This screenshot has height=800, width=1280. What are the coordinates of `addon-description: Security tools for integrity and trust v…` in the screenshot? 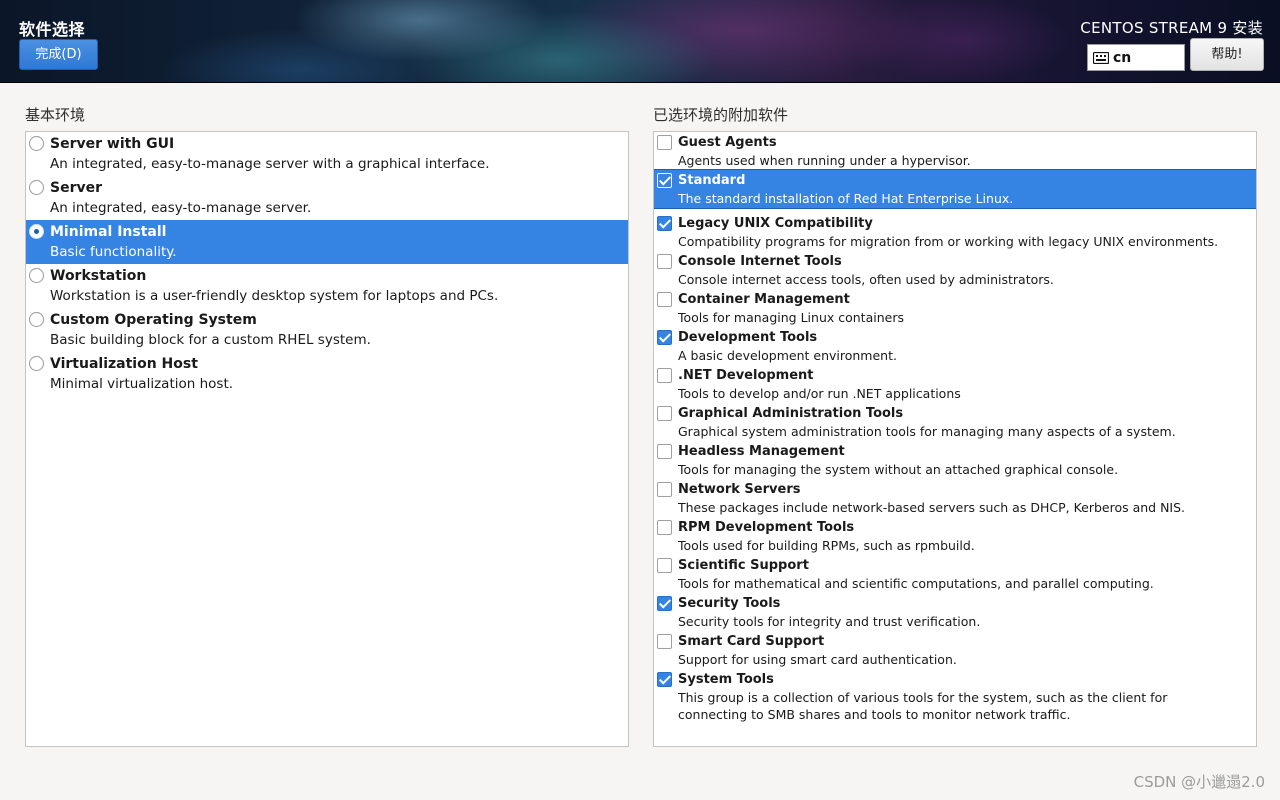 It's located at (829, 621).